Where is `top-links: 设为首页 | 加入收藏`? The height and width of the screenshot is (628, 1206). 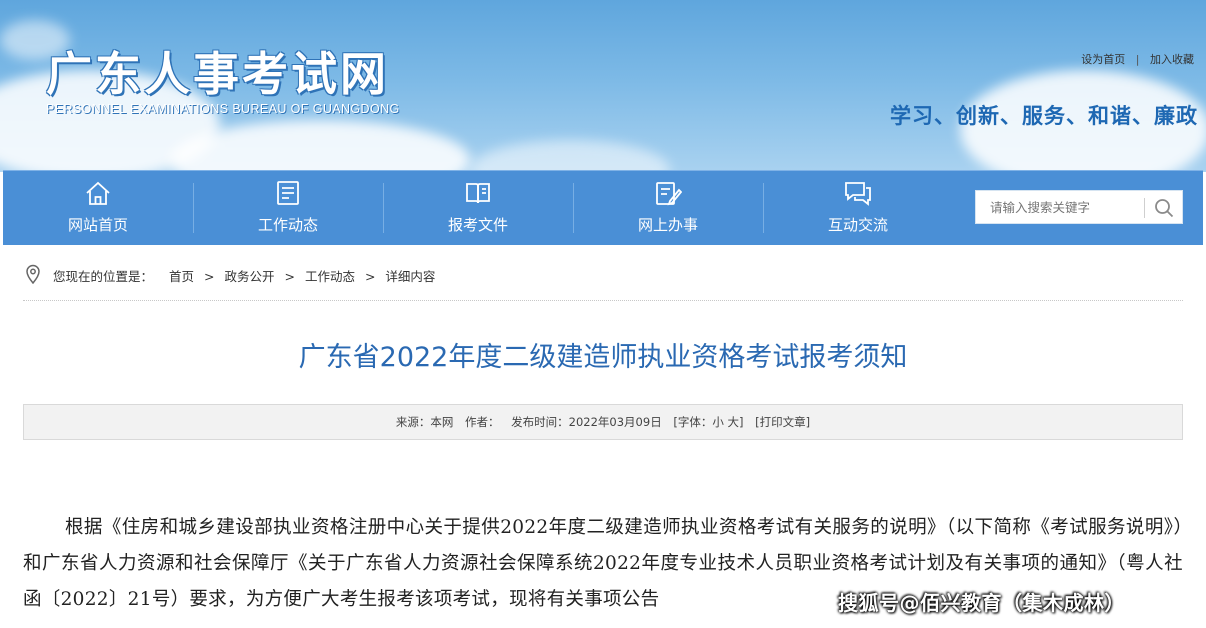 top-links: 设为首页 | 加入收藏 is located at coordinates (1137, 59).